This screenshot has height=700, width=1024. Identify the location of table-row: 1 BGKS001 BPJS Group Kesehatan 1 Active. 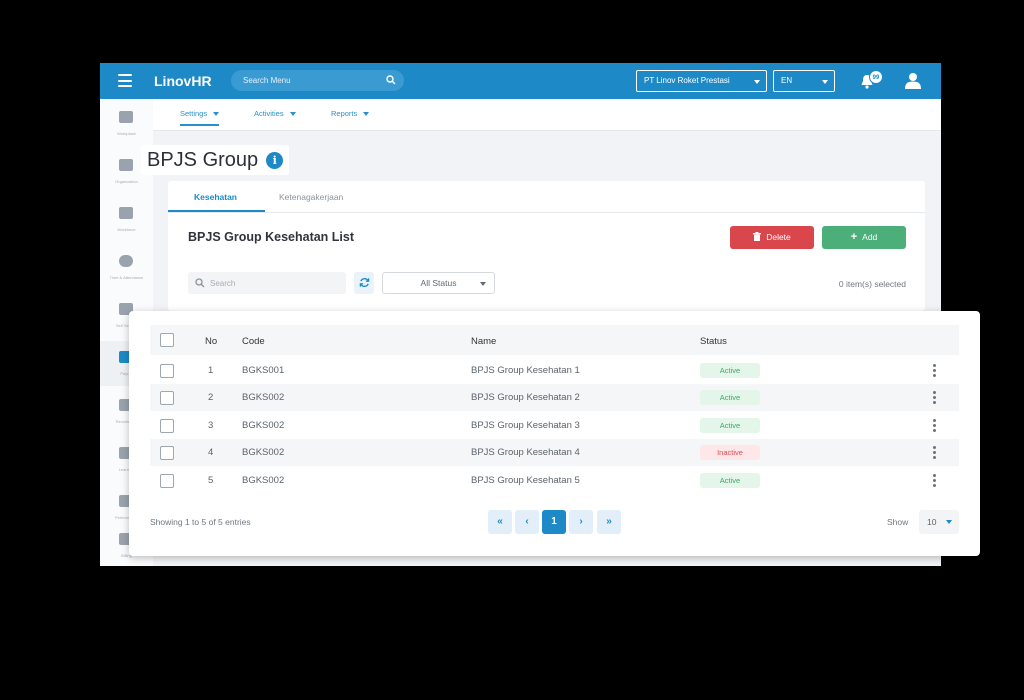
(554, 370).